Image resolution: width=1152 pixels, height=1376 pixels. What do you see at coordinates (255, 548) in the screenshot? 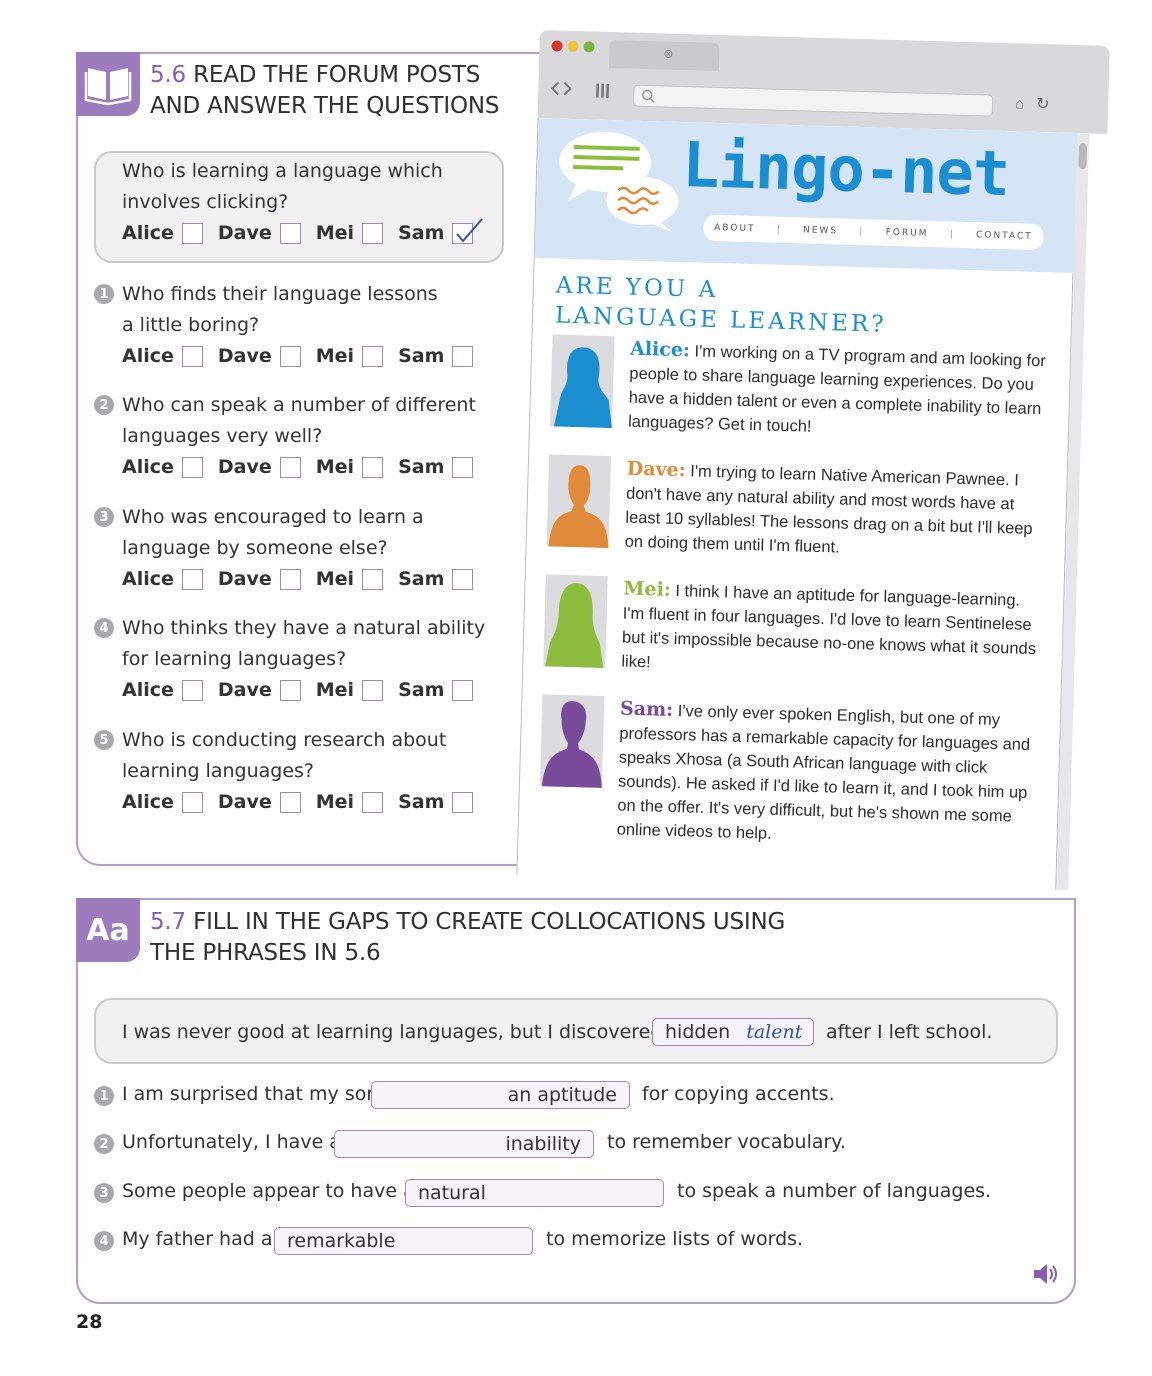
I see `question-text: language by someone else?` at bounding box center [255, 548].